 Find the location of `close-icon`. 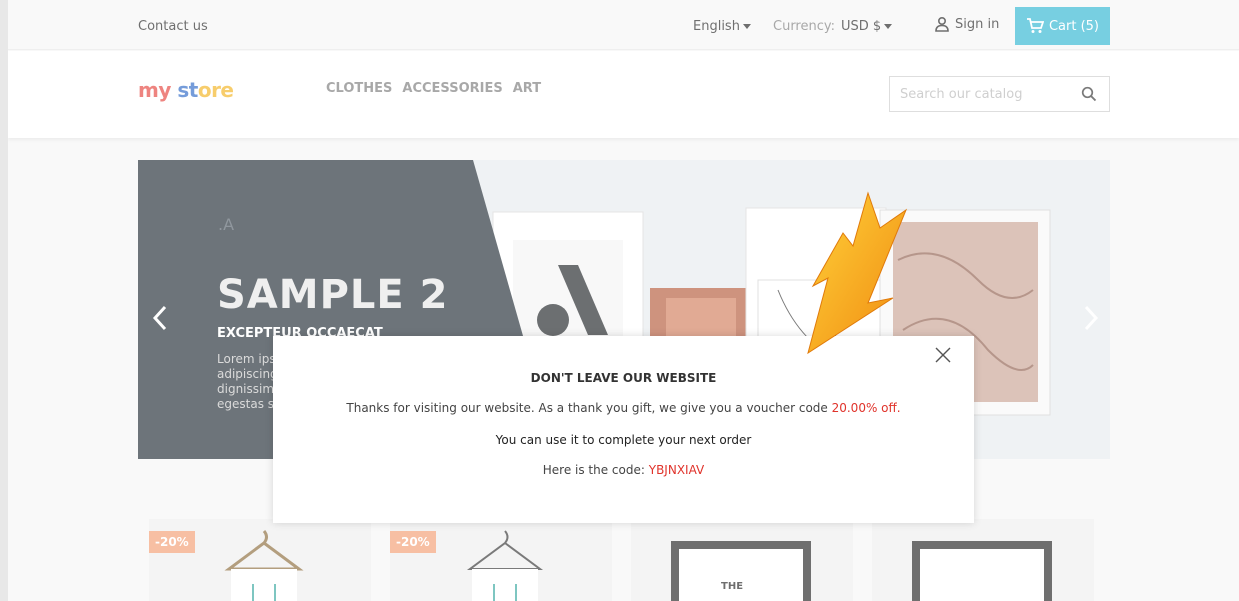

close-icon is located at coordinates (943, 355).